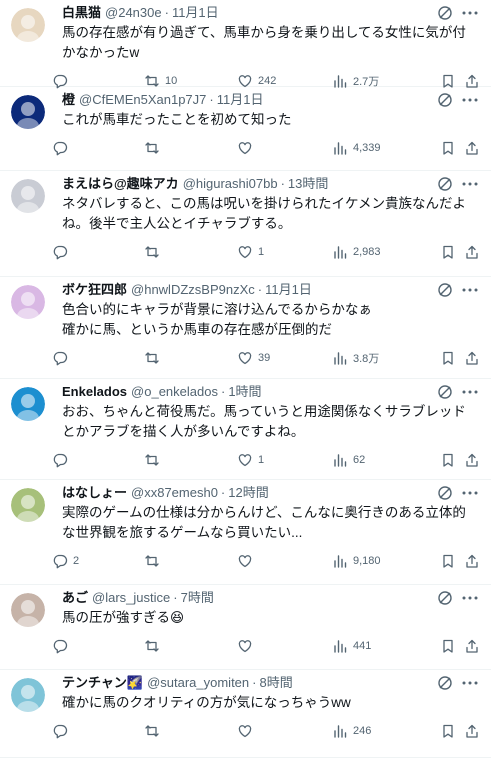 This screenshot has height=758, width=491. Describe the element at coordinates (174, 392) in the screenshot. I see `user-handle: @o_enkelados` at that location.